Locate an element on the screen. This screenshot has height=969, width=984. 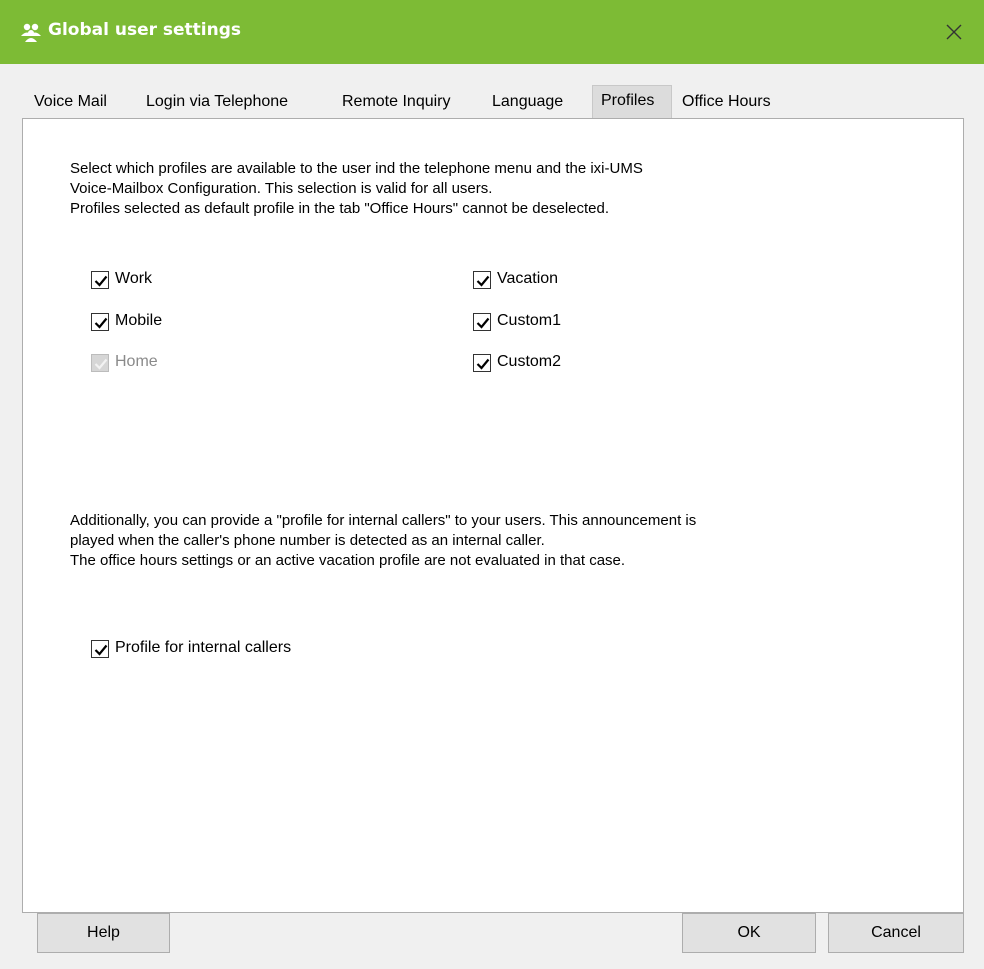
ok-button: OK is located at coordinates (749, 933).